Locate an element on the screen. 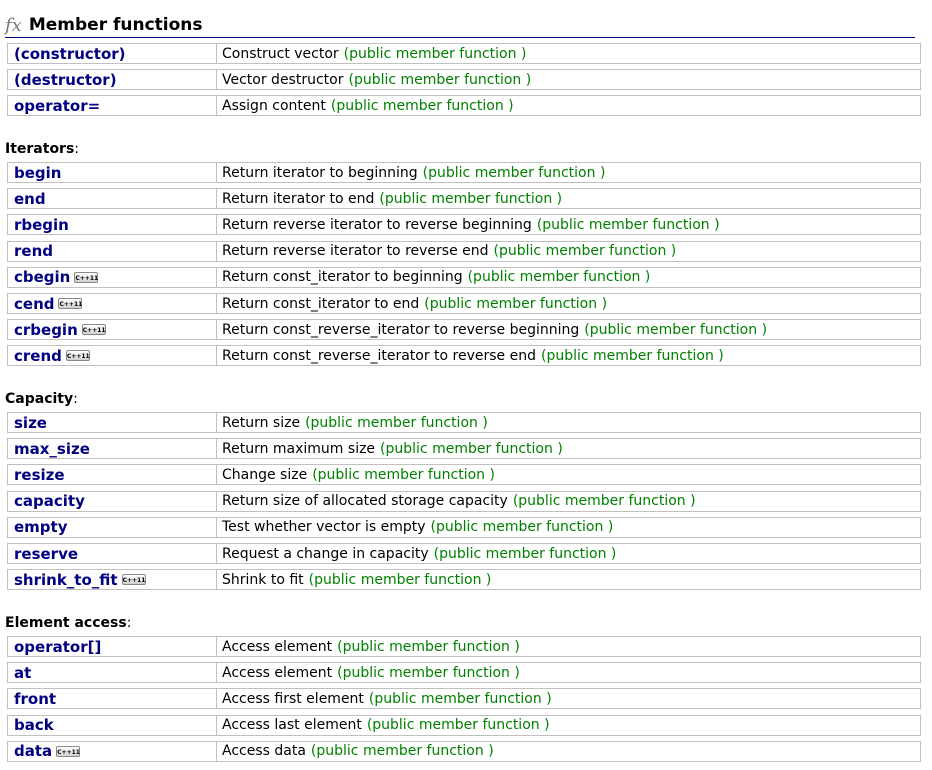 Image resolution: width=932 pixels, height=770 pixels. function-description: Test whether vector is empty is located at coordinates (324, 527).